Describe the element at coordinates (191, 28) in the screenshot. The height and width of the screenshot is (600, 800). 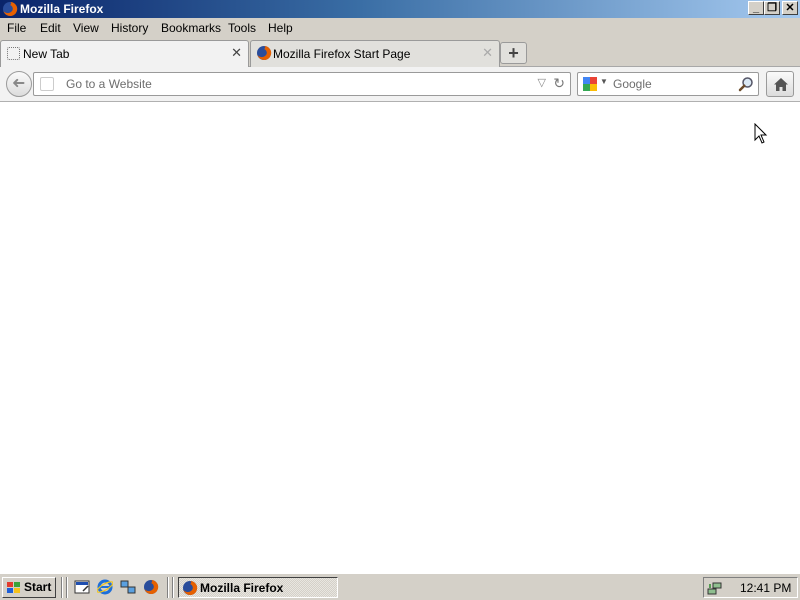
I see `menu-bookmarks: Bookmarks` at that location.